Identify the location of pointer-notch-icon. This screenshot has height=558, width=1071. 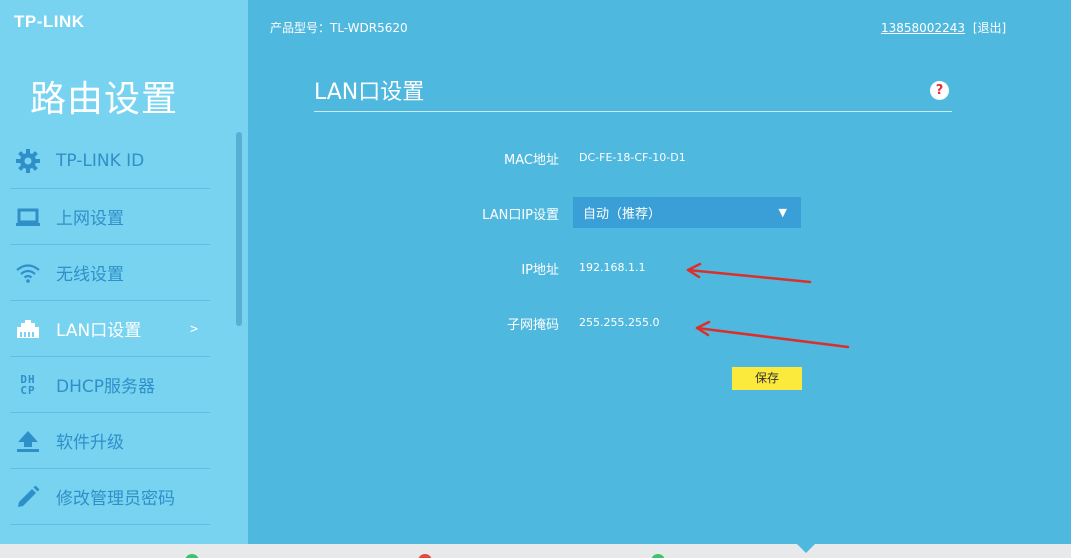
(806, 548).